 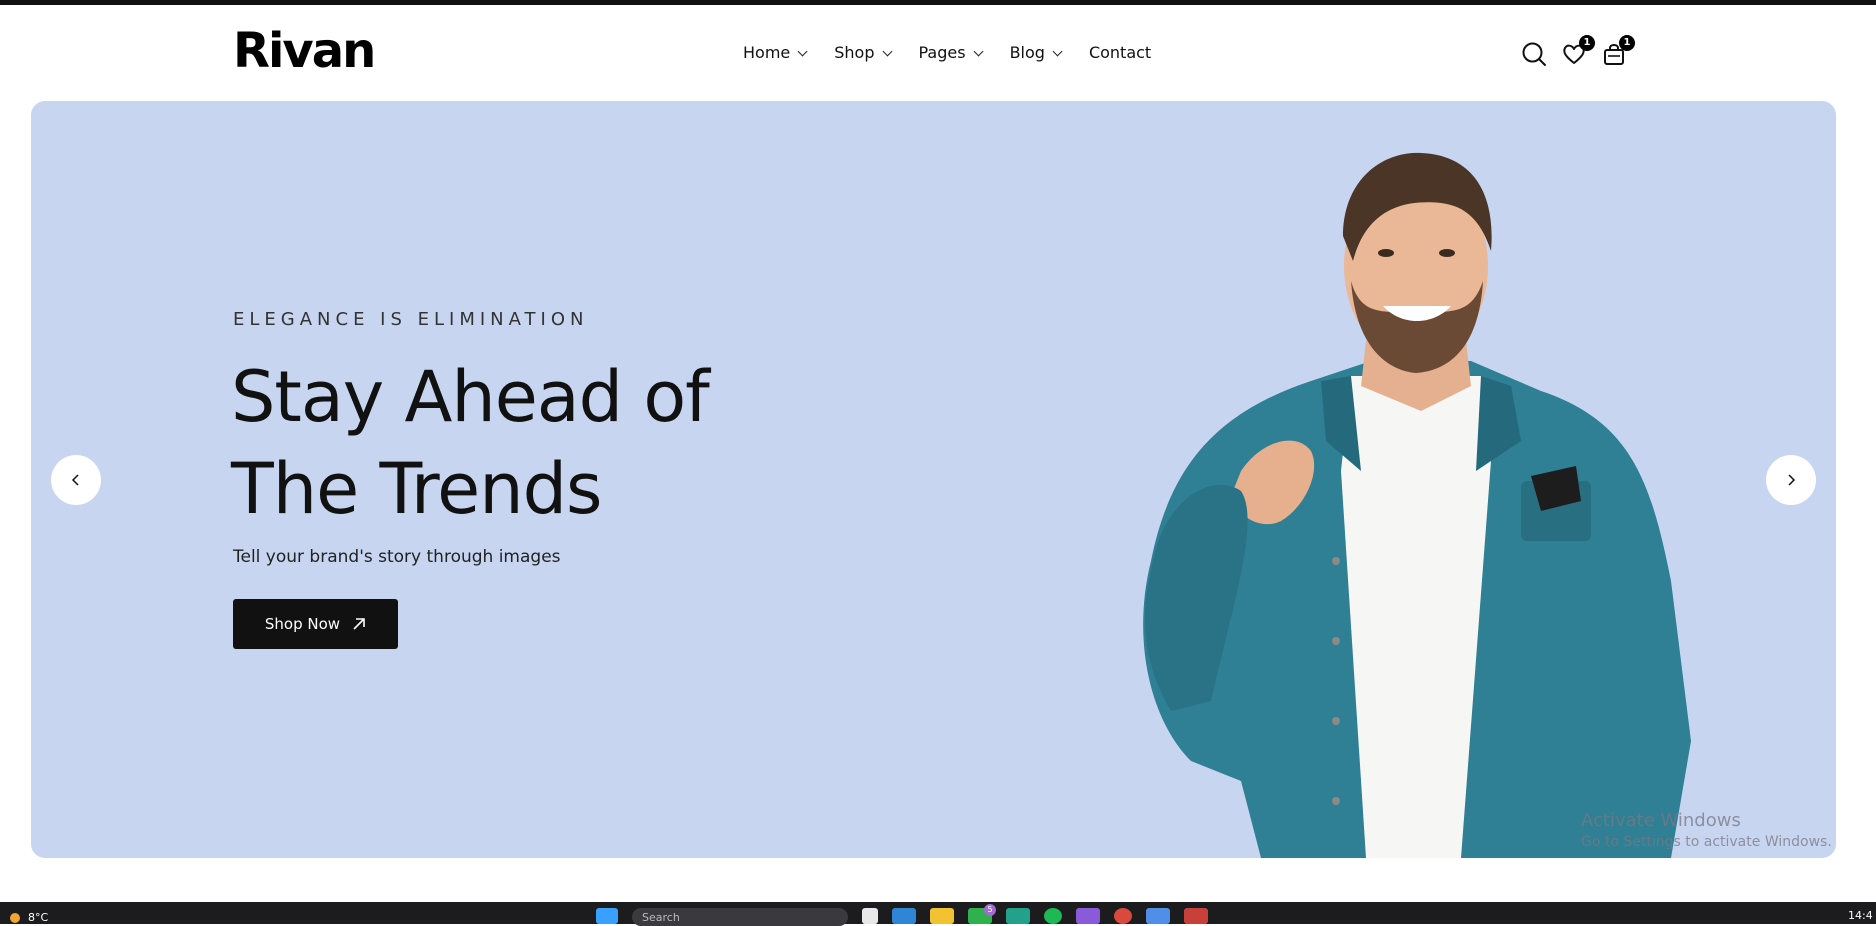 What do you see at coordinates (531, 443) in the screenshot?
I see `hero-headline: Stay Ahead of The Trends` at bounding box center [531, 443].